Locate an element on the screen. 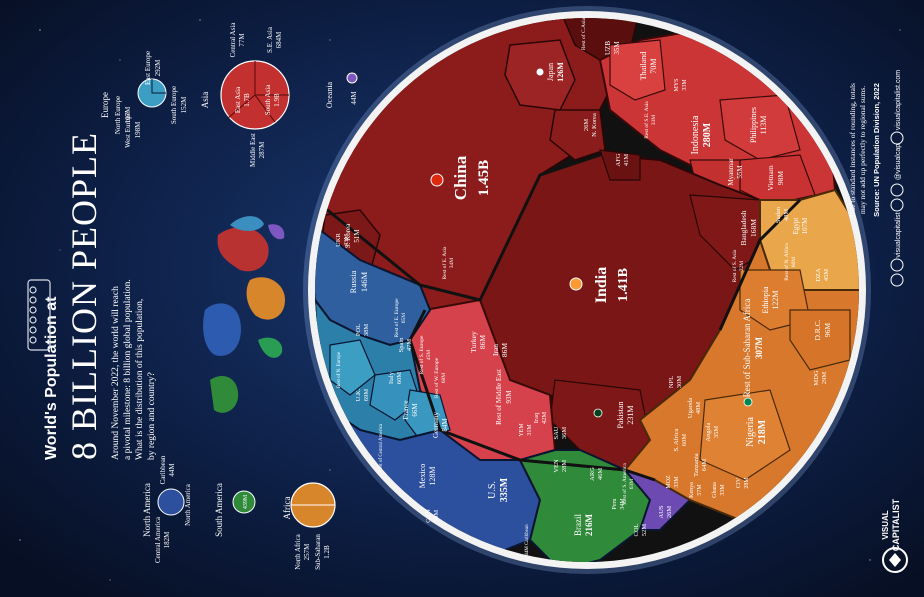  svg-text: visualcapitalist is located at coordinates (898, 234).